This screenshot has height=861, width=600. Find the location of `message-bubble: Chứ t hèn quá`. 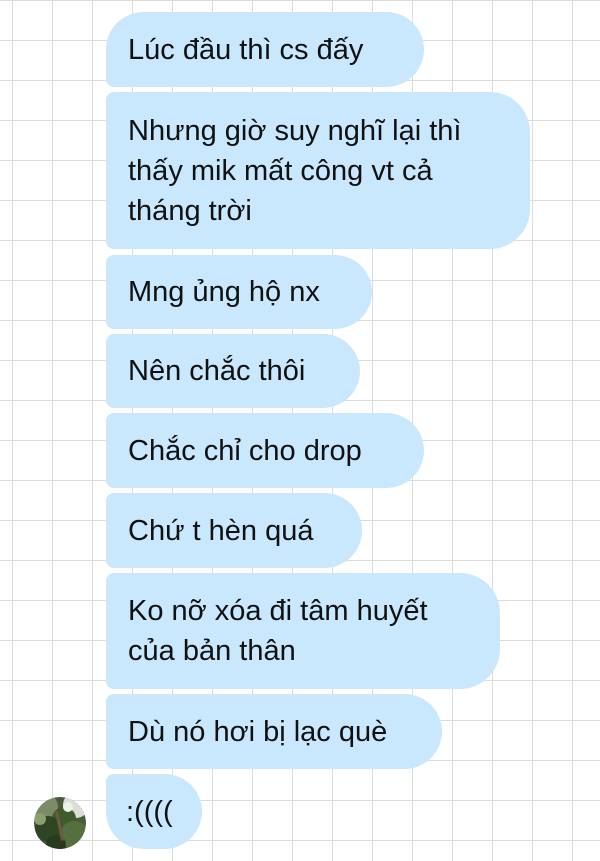

message-bubble: Chứ t hèn quá is located at coordinates (234, 530).